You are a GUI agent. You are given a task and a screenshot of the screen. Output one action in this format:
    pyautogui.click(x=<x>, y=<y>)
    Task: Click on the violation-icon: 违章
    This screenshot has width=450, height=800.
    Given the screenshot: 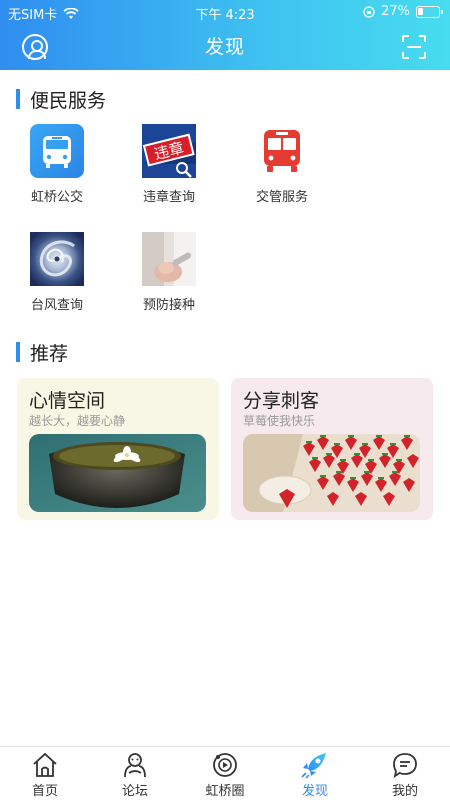 What is the action you would take?
    pyautogui.click(x=169, y=151)
    